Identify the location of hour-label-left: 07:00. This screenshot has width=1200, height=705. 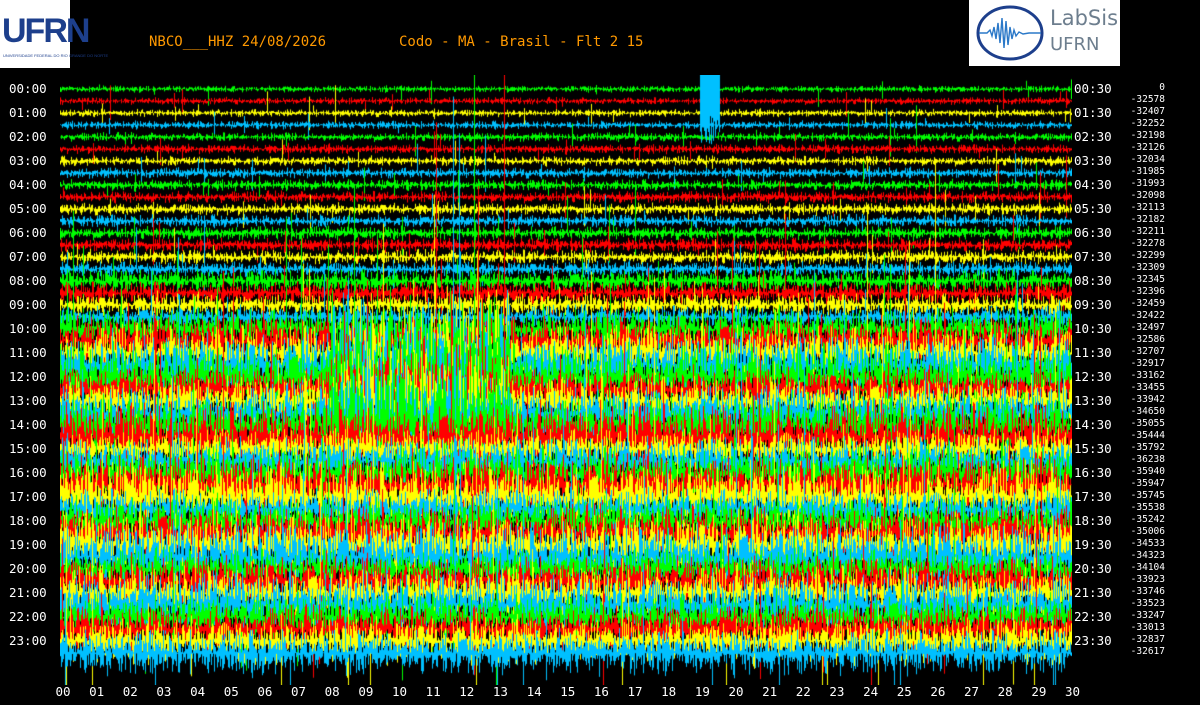
(28, 256).